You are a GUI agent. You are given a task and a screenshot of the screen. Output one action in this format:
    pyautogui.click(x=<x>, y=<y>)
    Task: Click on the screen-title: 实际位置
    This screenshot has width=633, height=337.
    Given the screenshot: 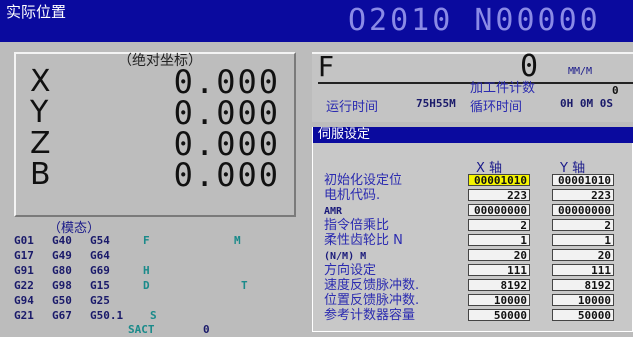 What is the action you would take?
    pyautogui.click(x=36, y=12)
    